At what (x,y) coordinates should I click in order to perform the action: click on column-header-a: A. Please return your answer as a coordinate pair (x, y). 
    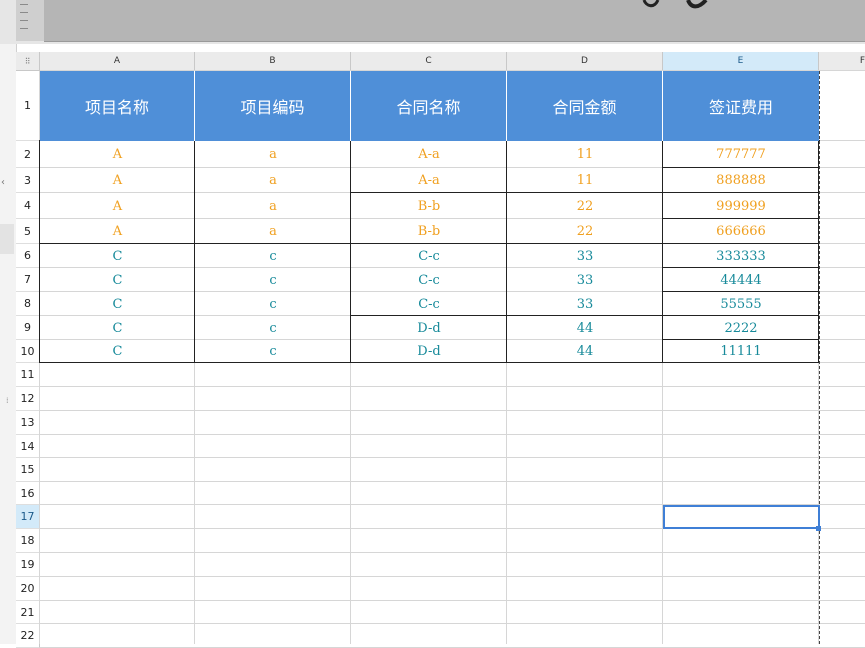
    Looking at the image, I should click on (117, 61).